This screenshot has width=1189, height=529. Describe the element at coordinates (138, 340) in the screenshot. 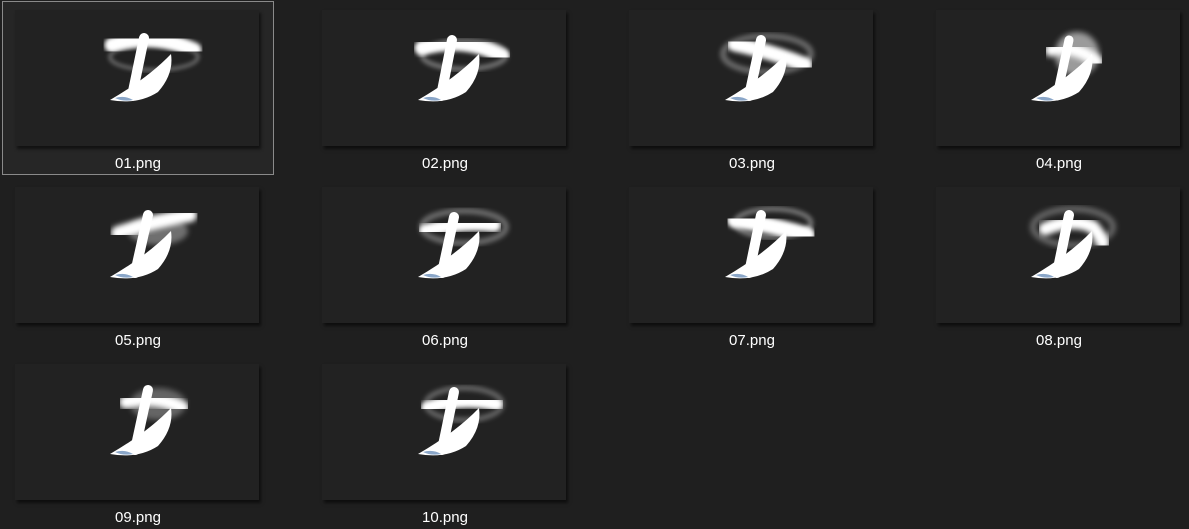

I see `file-name-label: 05.png` at that location.